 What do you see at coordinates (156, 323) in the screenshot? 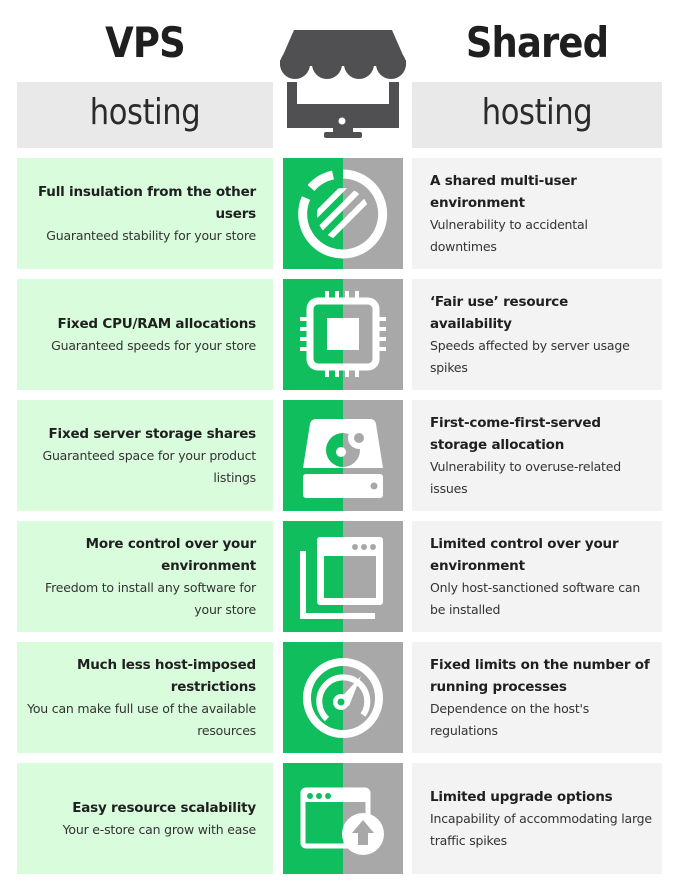
I see `vps-heading: Fixed CPU/RAM allocations` at bounding box center [156, 323].